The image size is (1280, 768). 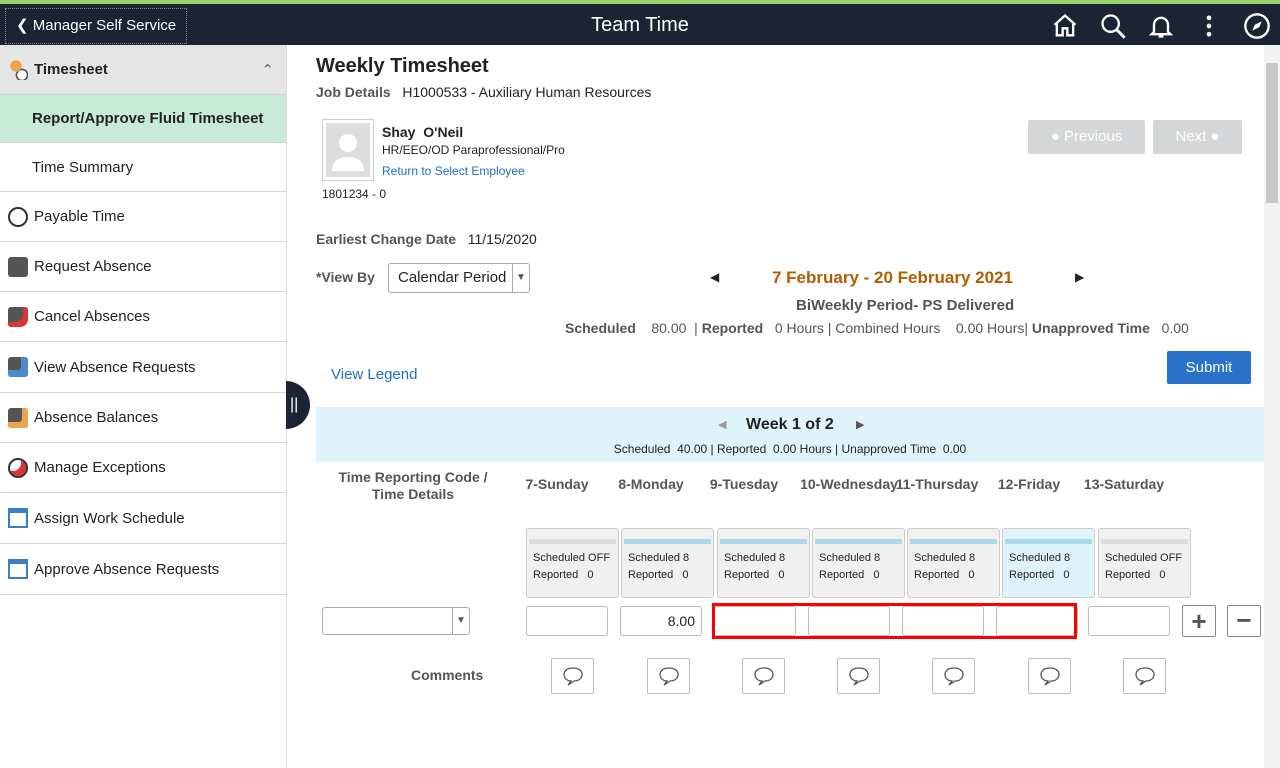 I want to click on sidebar-item-label: Time Summary, so click(x=83, y=167).